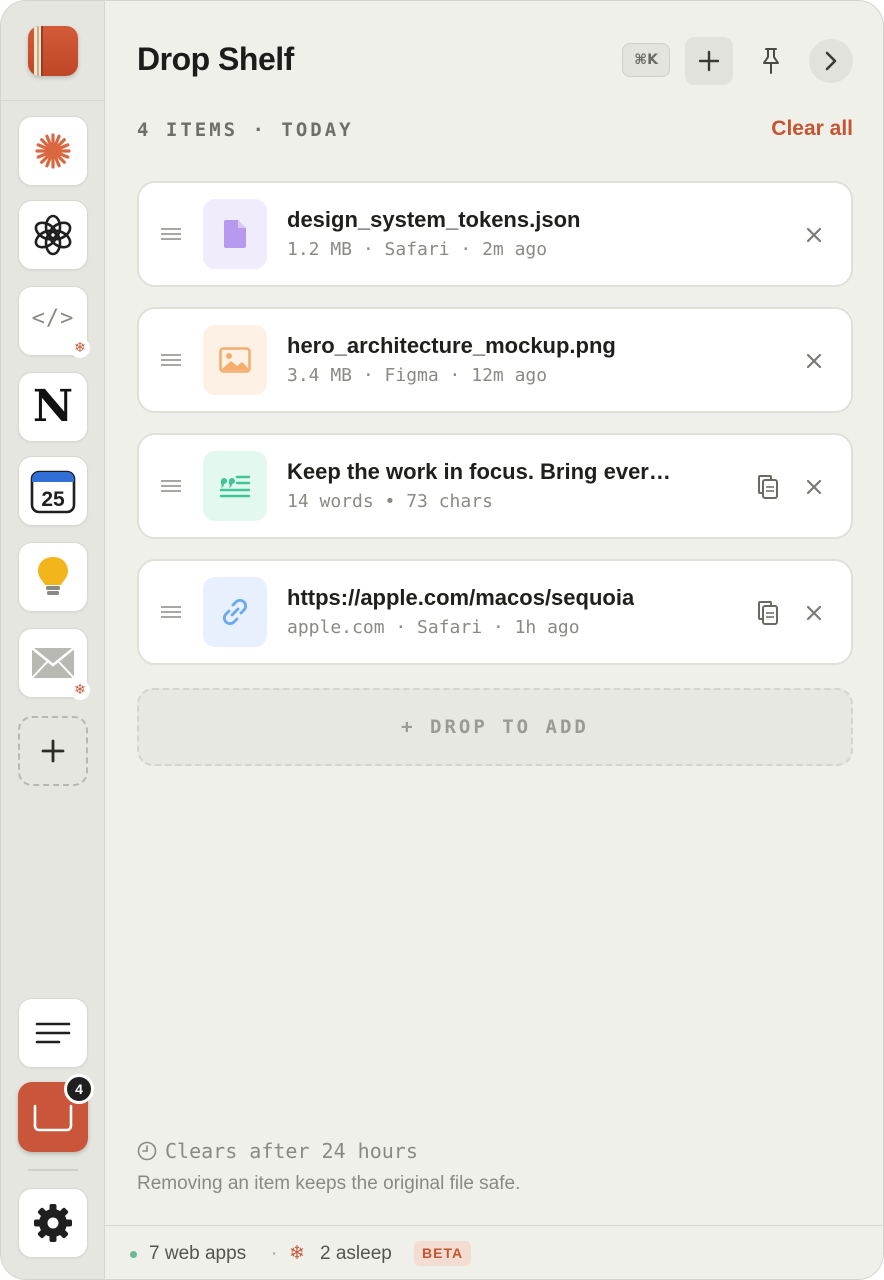 The height and width of the screenshot is (1280, 884). I want to click on add-item-button, so click(709, 61).